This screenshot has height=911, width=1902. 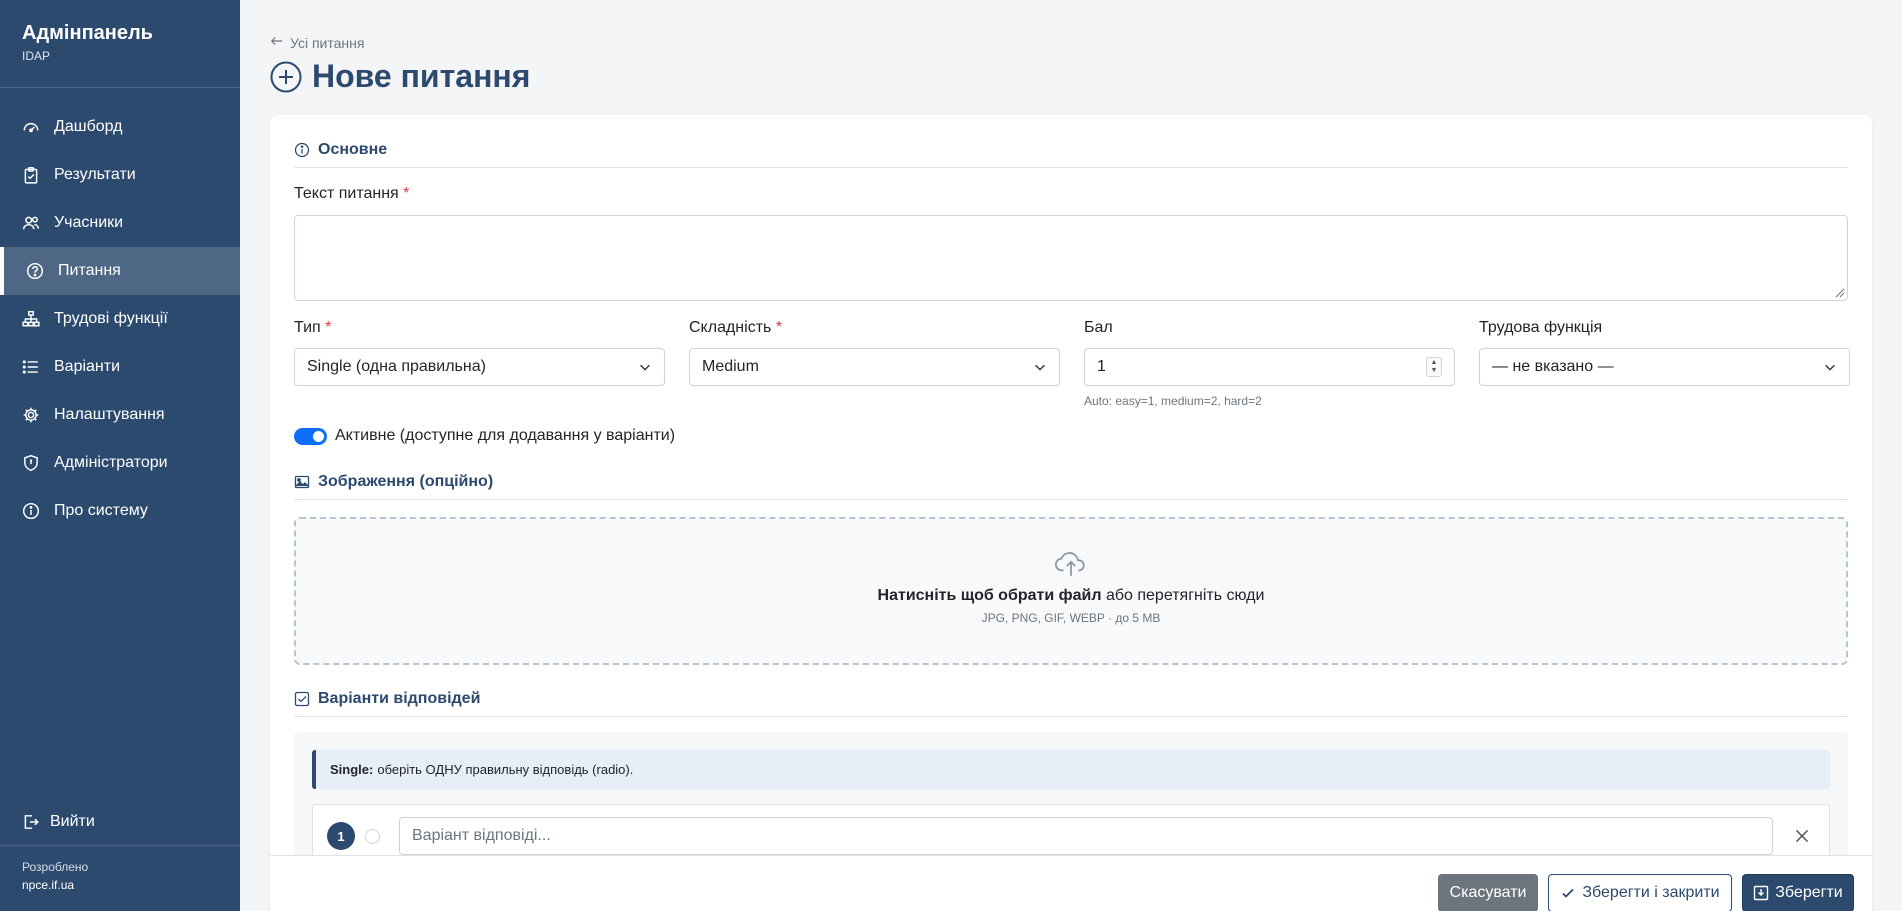 I want to click on job-function-label-text: Трудова функція, so click(x=1541, y=327).